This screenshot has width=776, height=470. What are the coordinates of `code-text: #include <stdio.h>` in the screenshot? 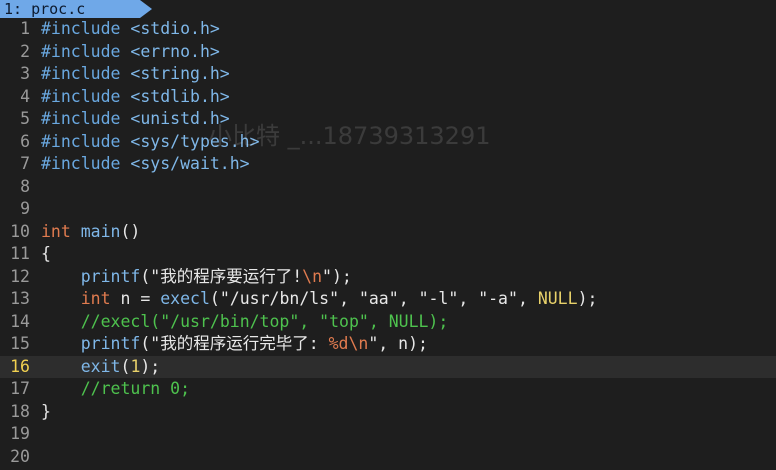 It's located at (130, 29).